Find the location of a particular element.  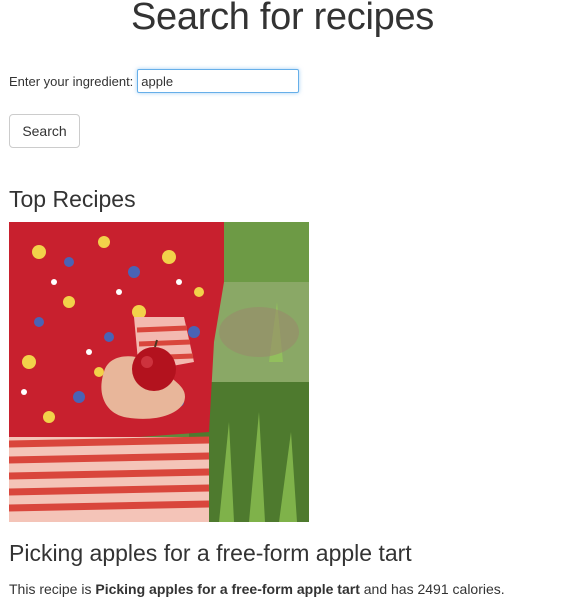

top-recipes-heading: Top Recipes is located at coordinates (72, 199).